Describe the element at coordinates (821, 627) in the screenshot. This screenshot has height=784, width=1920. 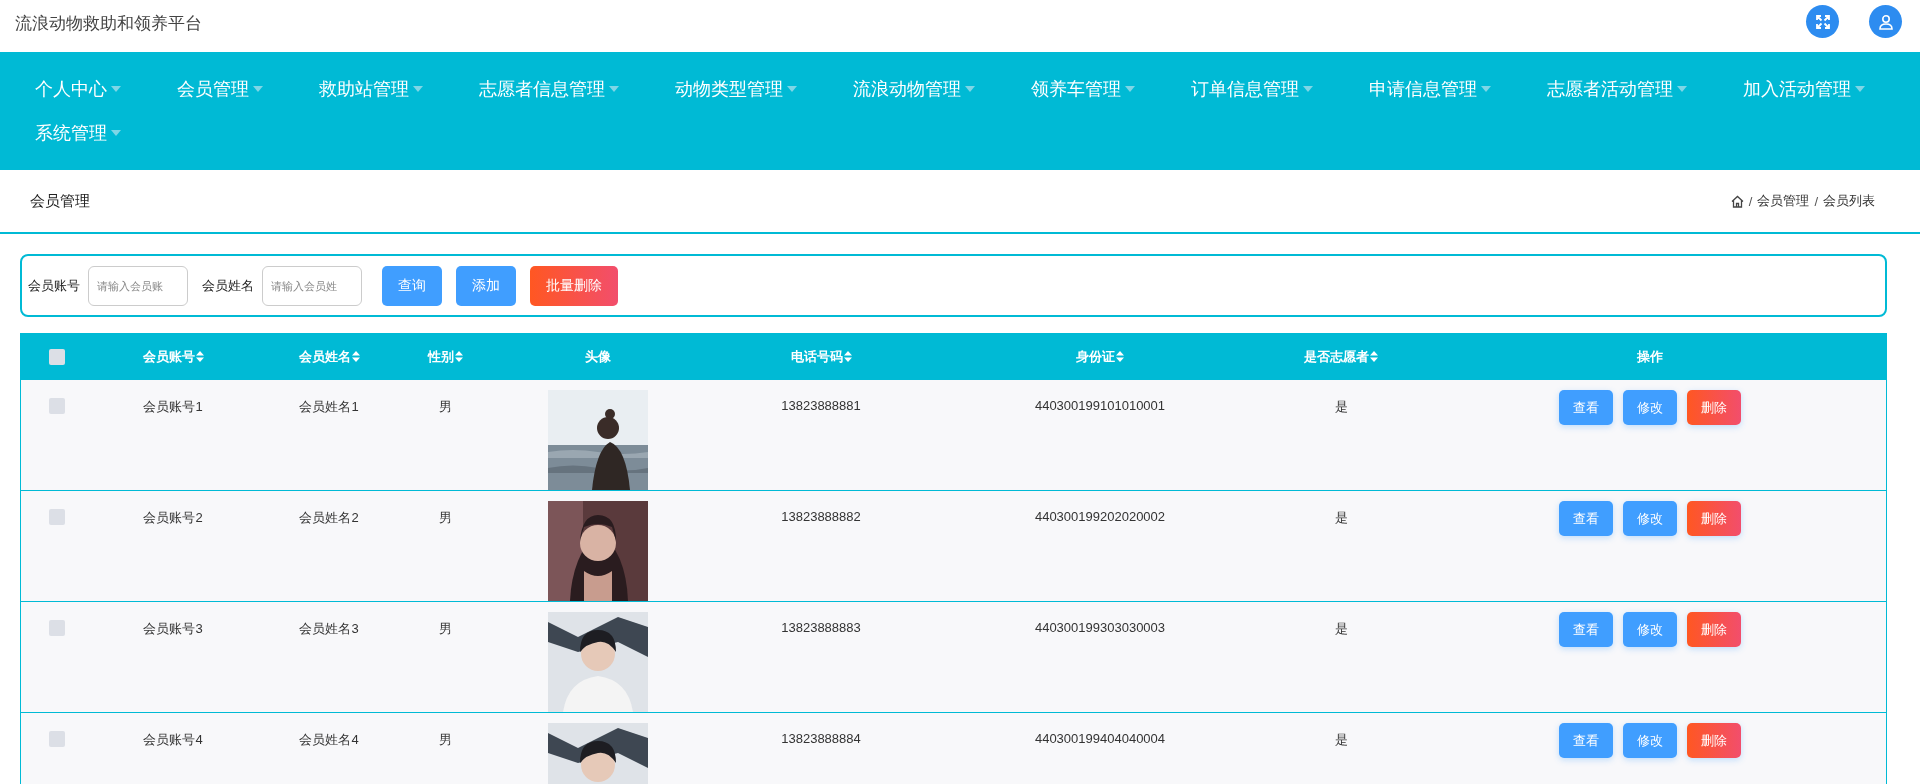
I see `table-cell-text: 13823888883` at that location.